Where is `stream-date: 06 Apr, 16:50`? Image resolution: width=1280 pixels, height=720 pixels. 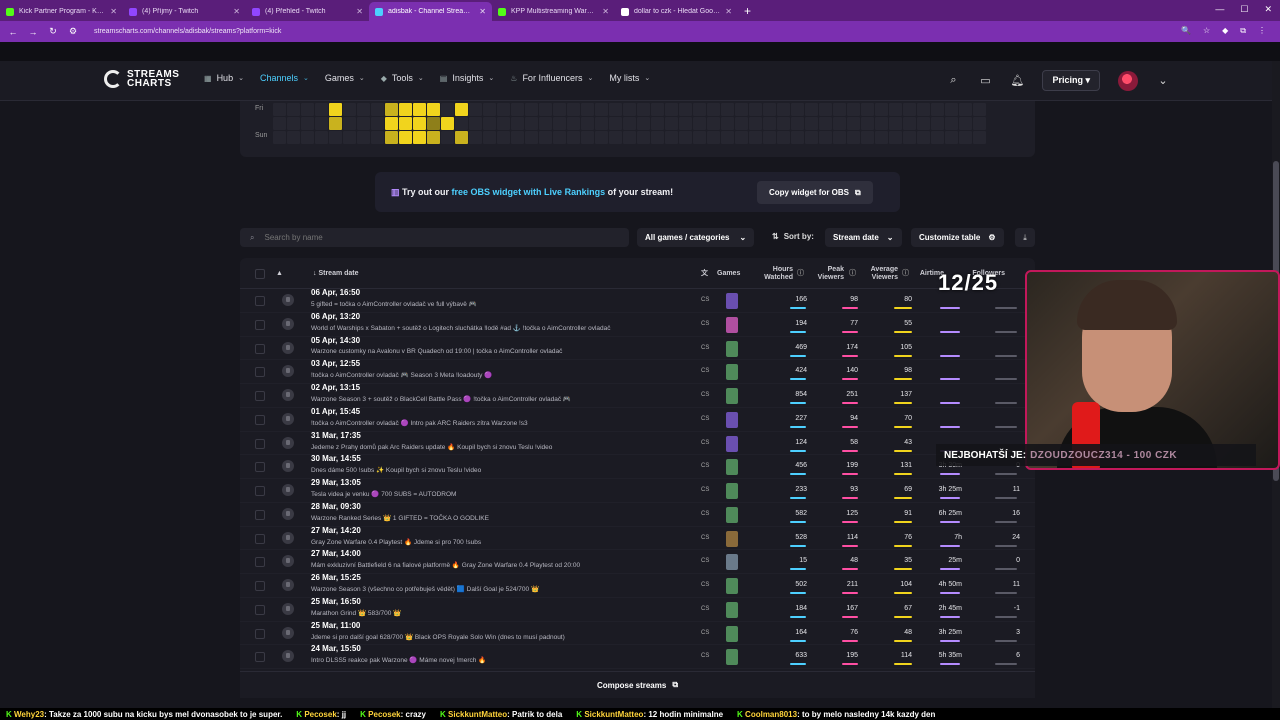 stream-date: 06 Apr, 16:50 is located at coordinates (335, 292).